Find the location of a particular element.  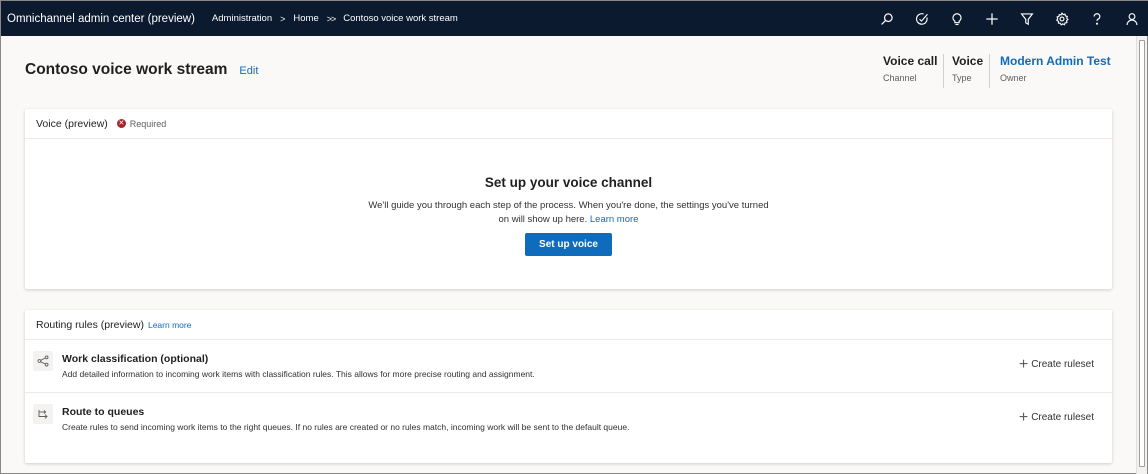

type-value: Voice is located at coordinates (968, 61).